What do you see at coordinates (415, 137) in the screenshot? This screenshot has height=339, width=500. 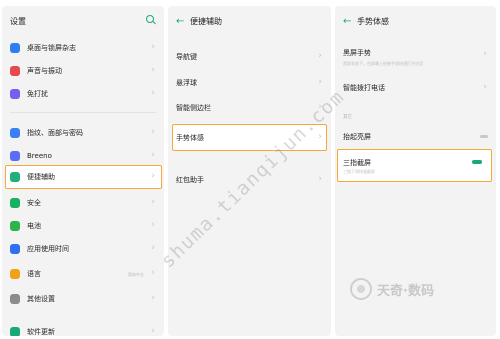 I see `toggle-raise-wake: 抬起亮屏` at bounding box center [415, 137].